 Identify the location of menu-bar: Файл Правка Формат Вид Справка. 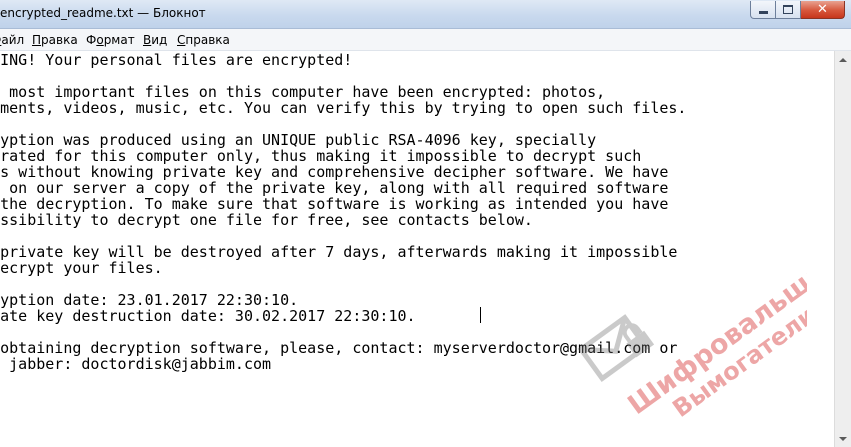
(425, 40).